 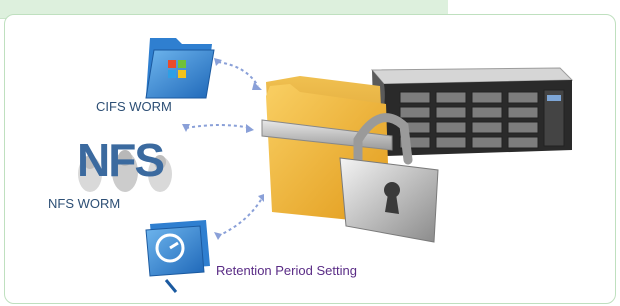 I want to click on arrow-nfs, so click(x=218, y=126).